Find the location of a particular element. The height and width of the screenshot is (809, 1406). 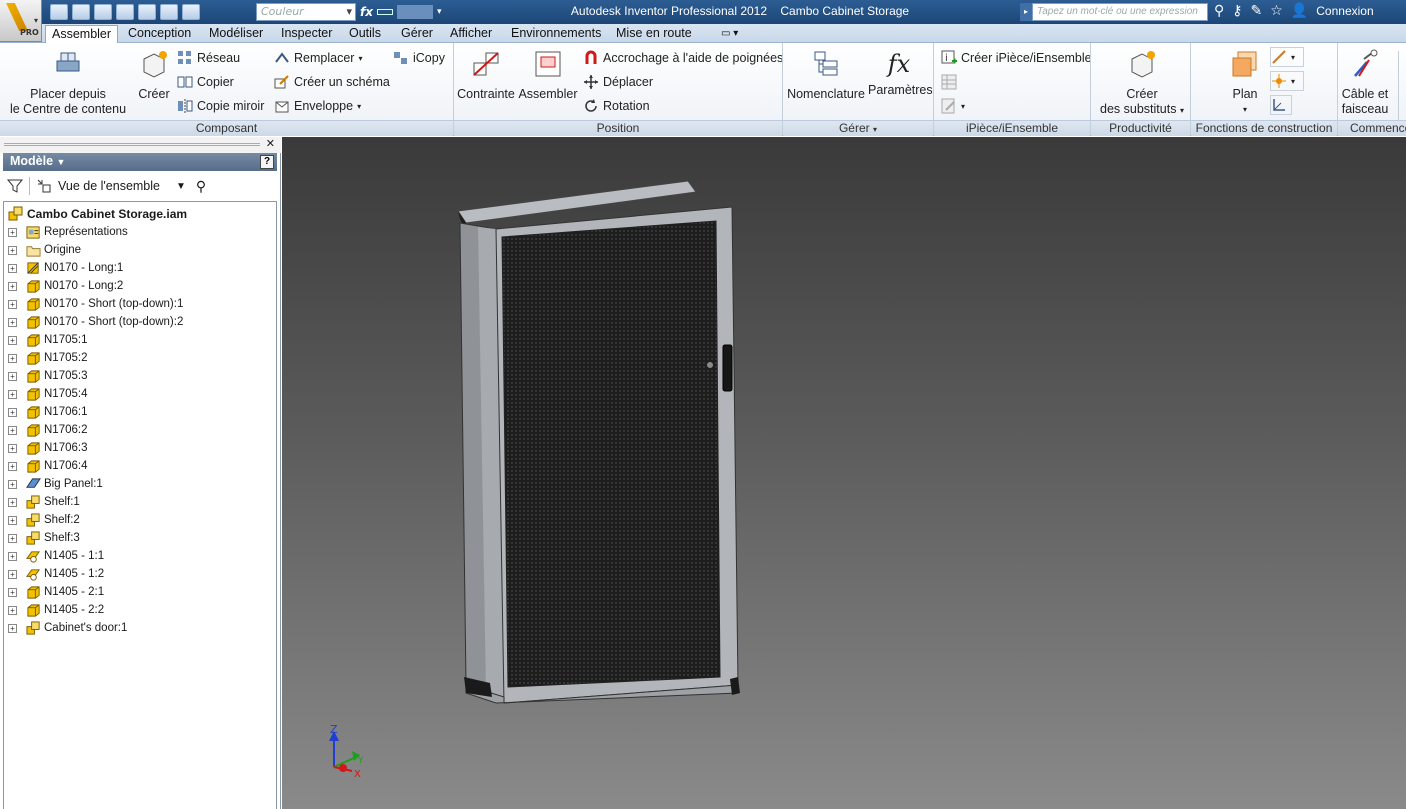

help-icon: ? is located at coordinates (267, 162).